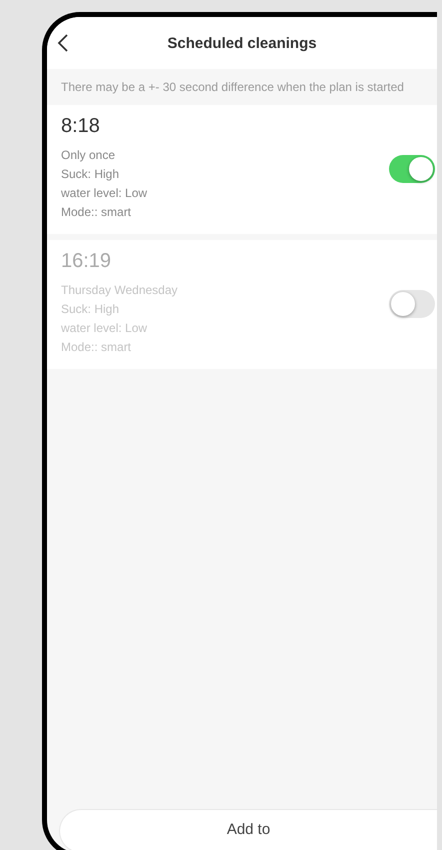 The image size is (442, 850). Describe the element at coordinates (88, 155) in the screenshot. I see `schedule-detail: Only once` at that location.